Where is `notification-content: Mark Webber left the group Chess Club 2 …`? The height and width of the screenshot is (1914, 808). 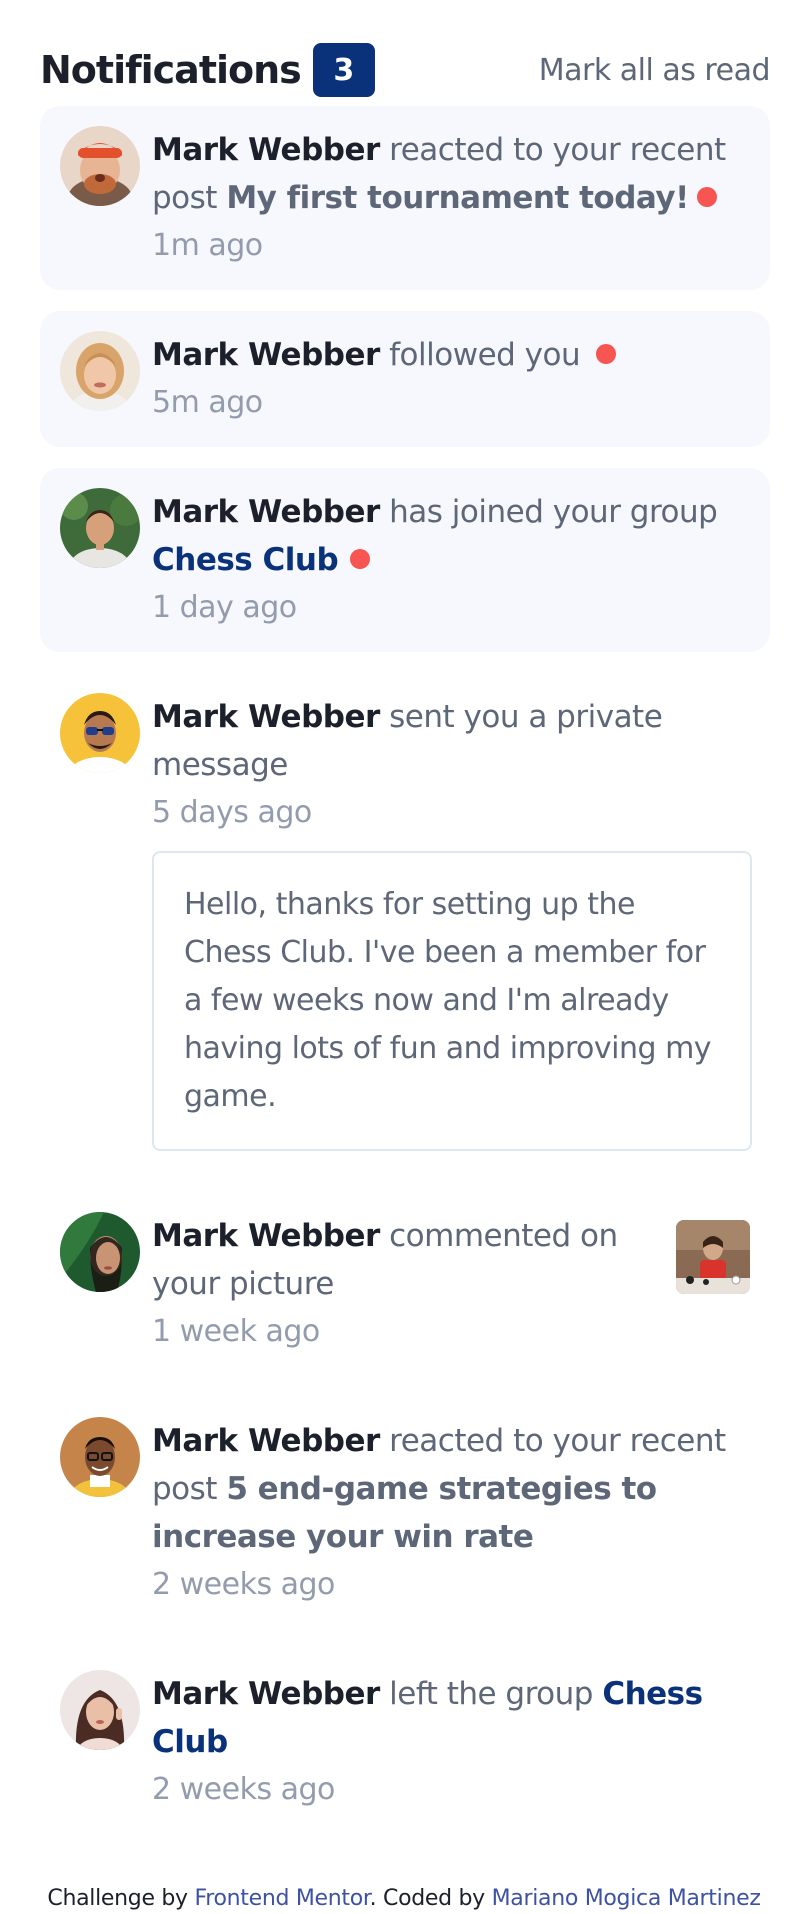
notification-content: Mark Webber left the group Chess Club 2 … is located at coordinates (451, 1742).